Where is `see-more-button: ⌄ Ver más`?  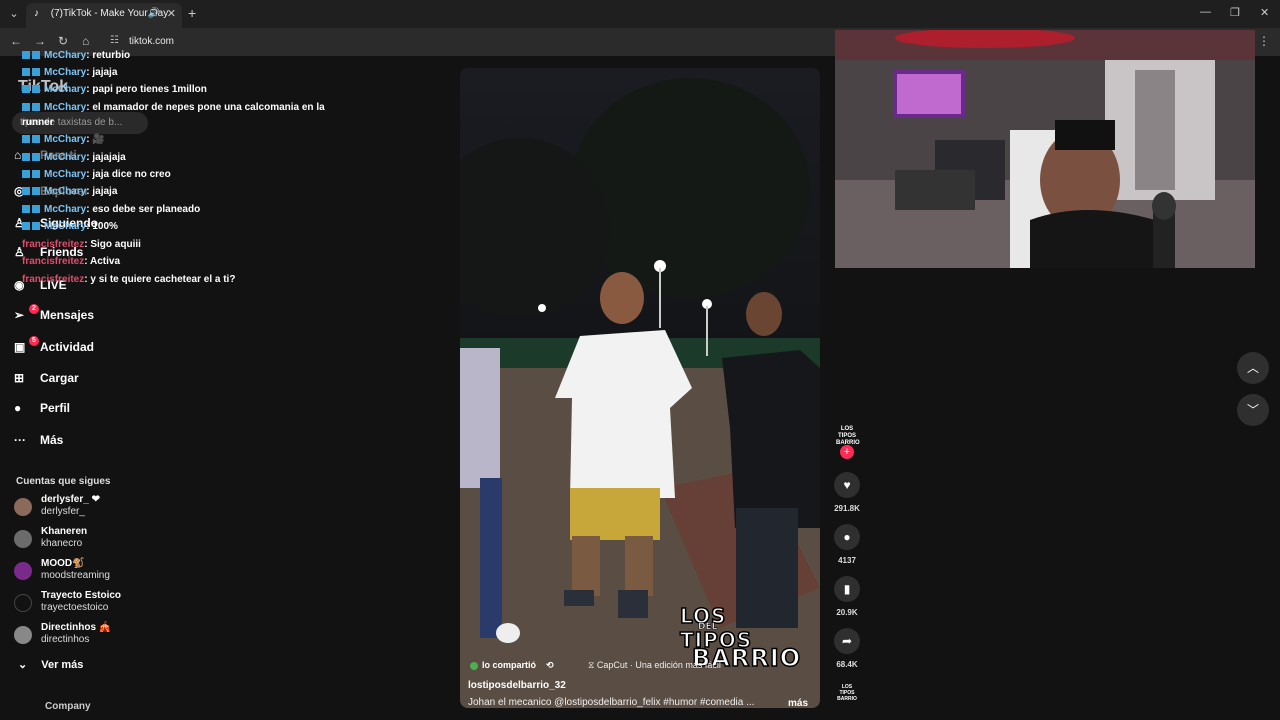
see-more-button: ⌄ Ver más is located at coordinates (50, 664).